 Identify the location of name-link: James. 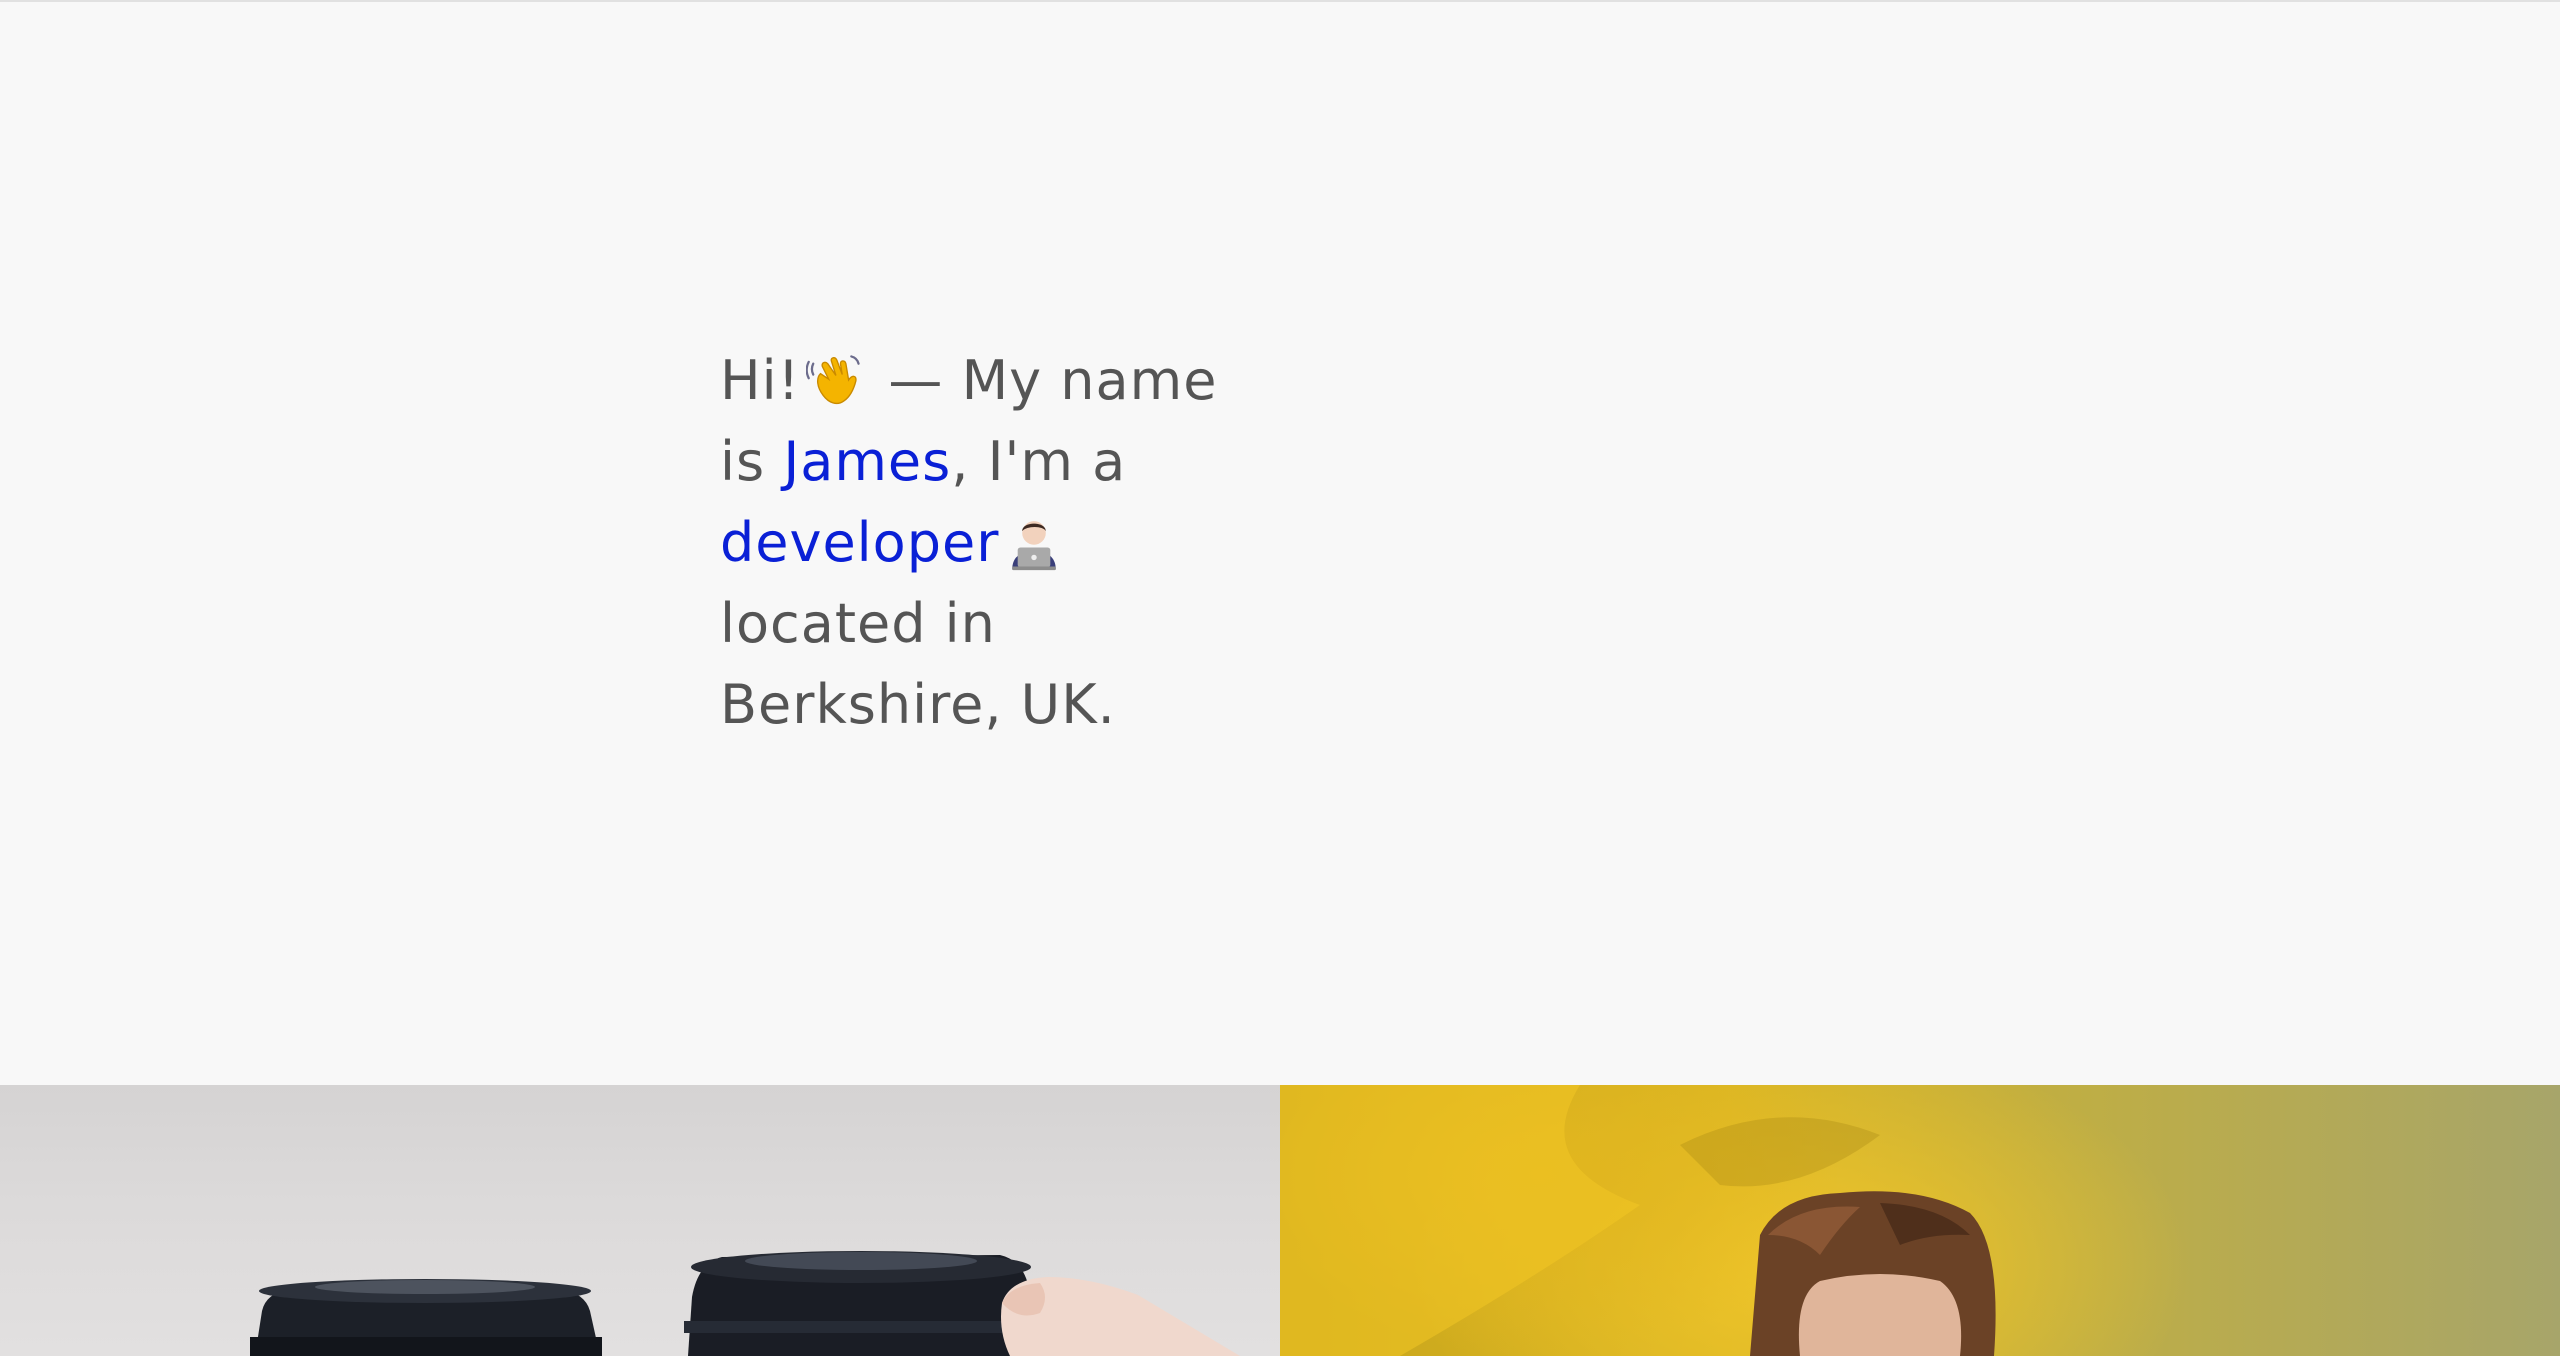
(867, 461).